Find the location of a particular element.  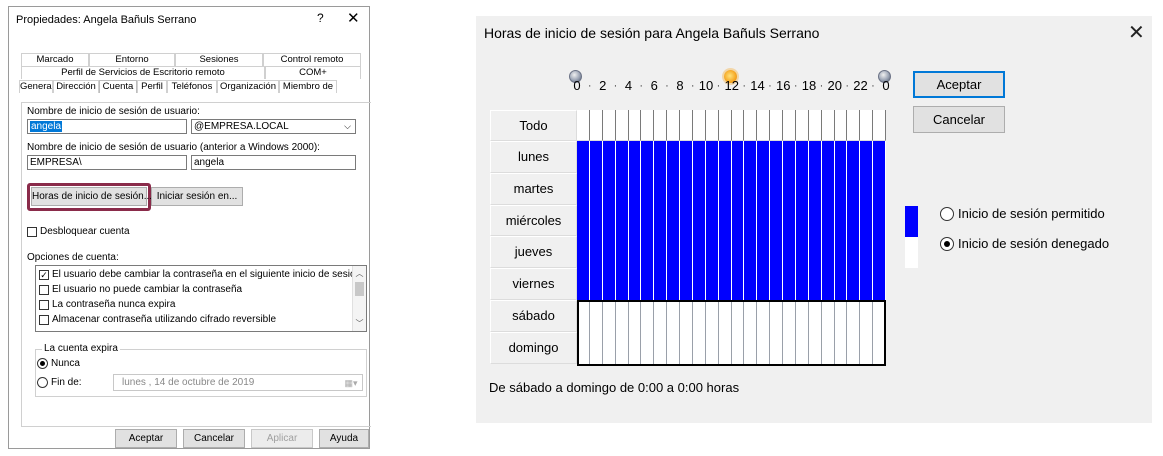

day-header: miércoles is located at coordinates (533, 220).